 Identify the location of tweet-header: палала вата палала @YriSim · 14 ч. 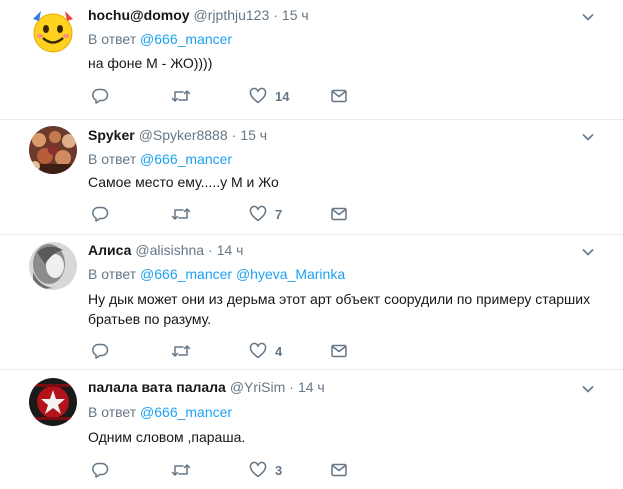
(206, 387).